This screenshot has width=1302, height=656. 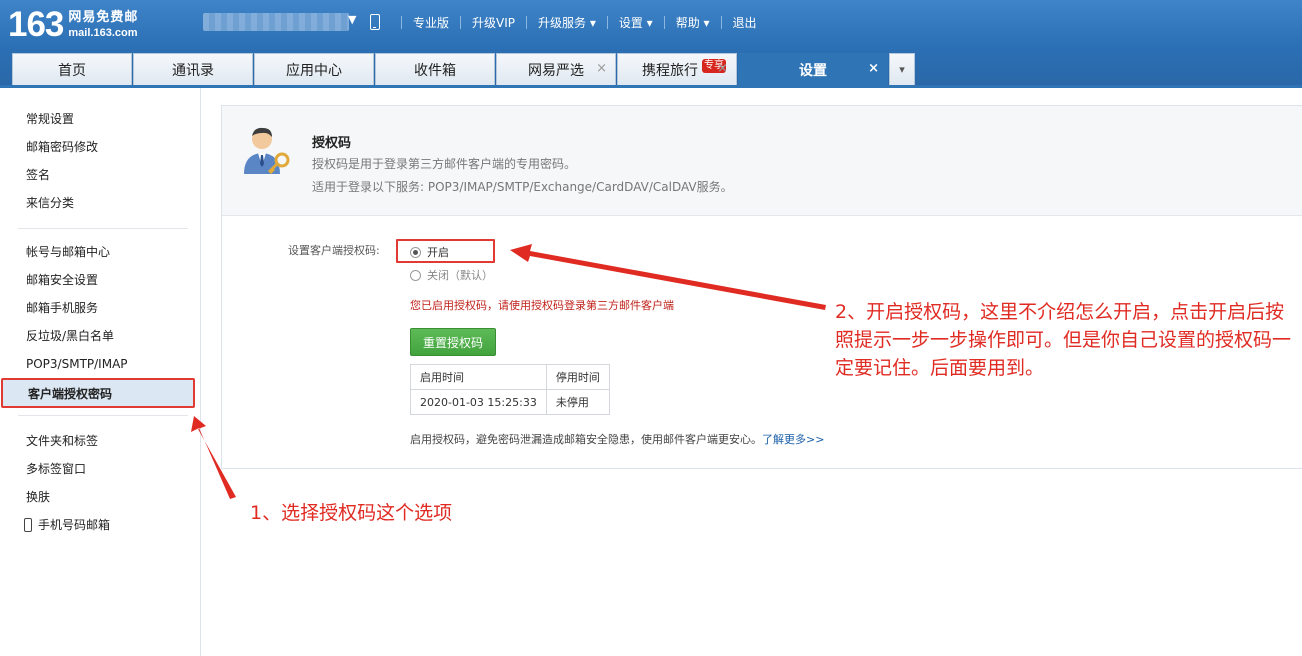 What do you see at coordinates (103, 17) in the screenshot?
I see `logo-cn: 网易免费邮` at bounding box center [103, 17].